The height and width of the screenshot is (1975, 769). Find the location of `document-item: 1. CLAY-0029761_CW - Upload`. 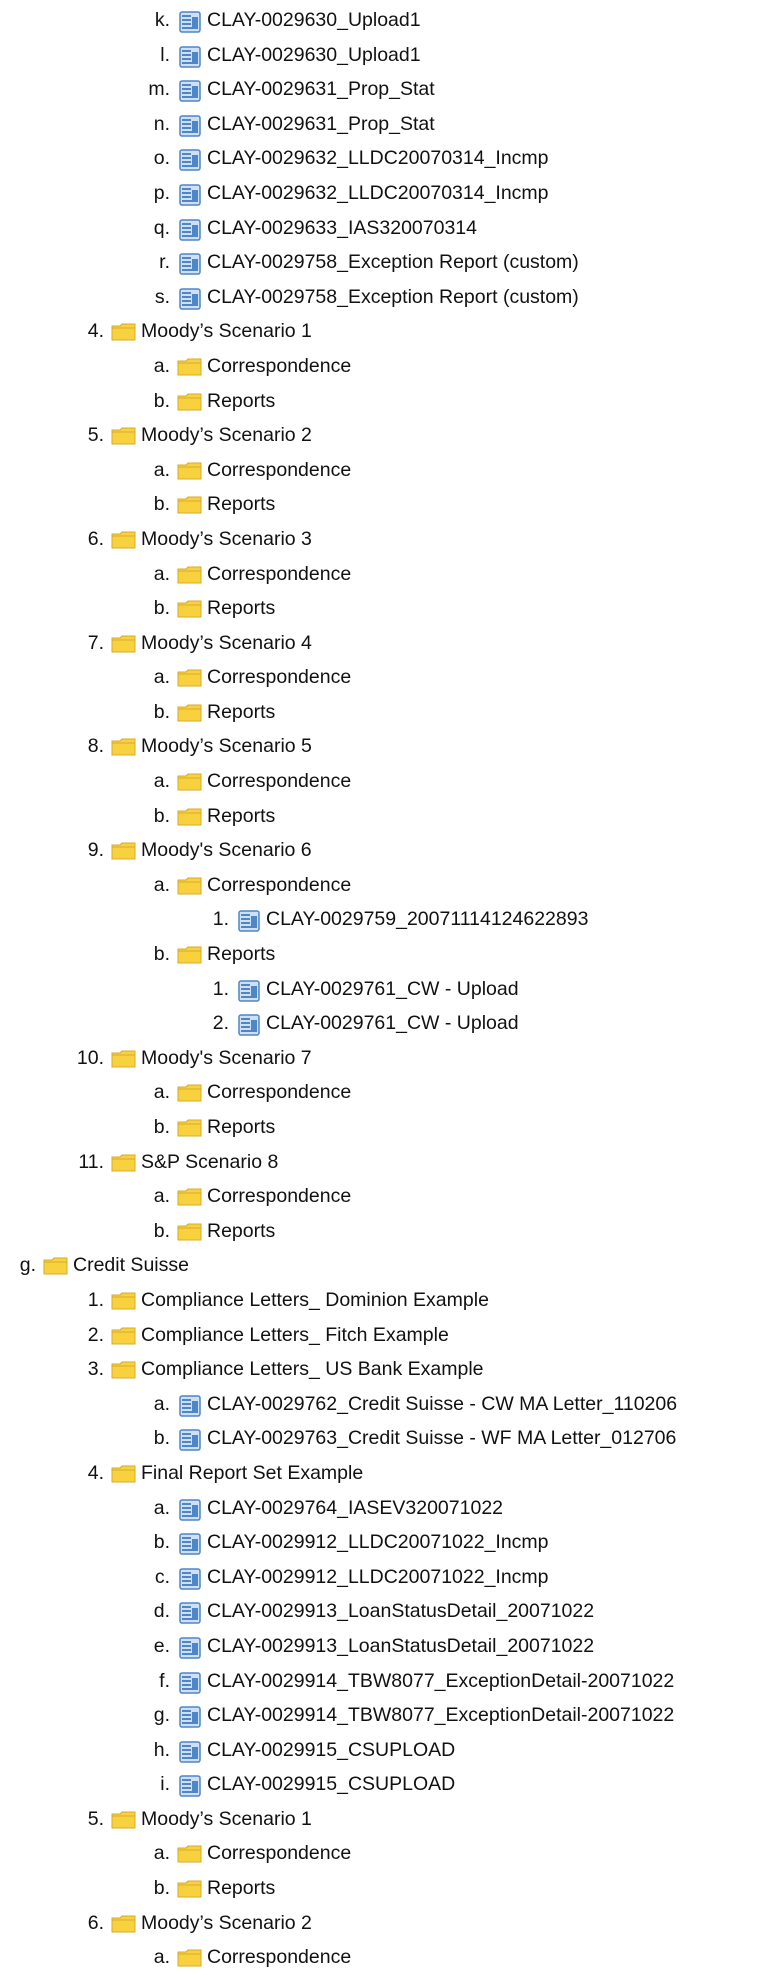

document-item: 1. CLAY-0029761_CW - Upload is located at coordinates (384, 989).